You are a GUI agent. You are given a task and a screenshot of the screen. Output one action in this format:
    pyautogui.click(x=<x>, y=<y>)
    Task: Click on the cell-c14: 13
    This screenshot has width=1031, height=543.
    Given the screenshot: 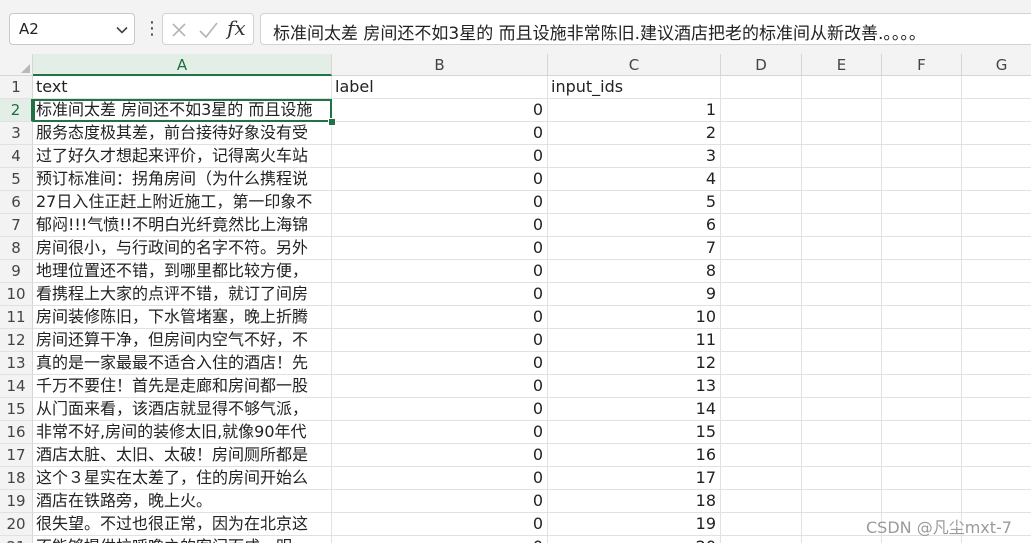 What is the action you would take?
    pyautogui.click(x=634, y=386)
    